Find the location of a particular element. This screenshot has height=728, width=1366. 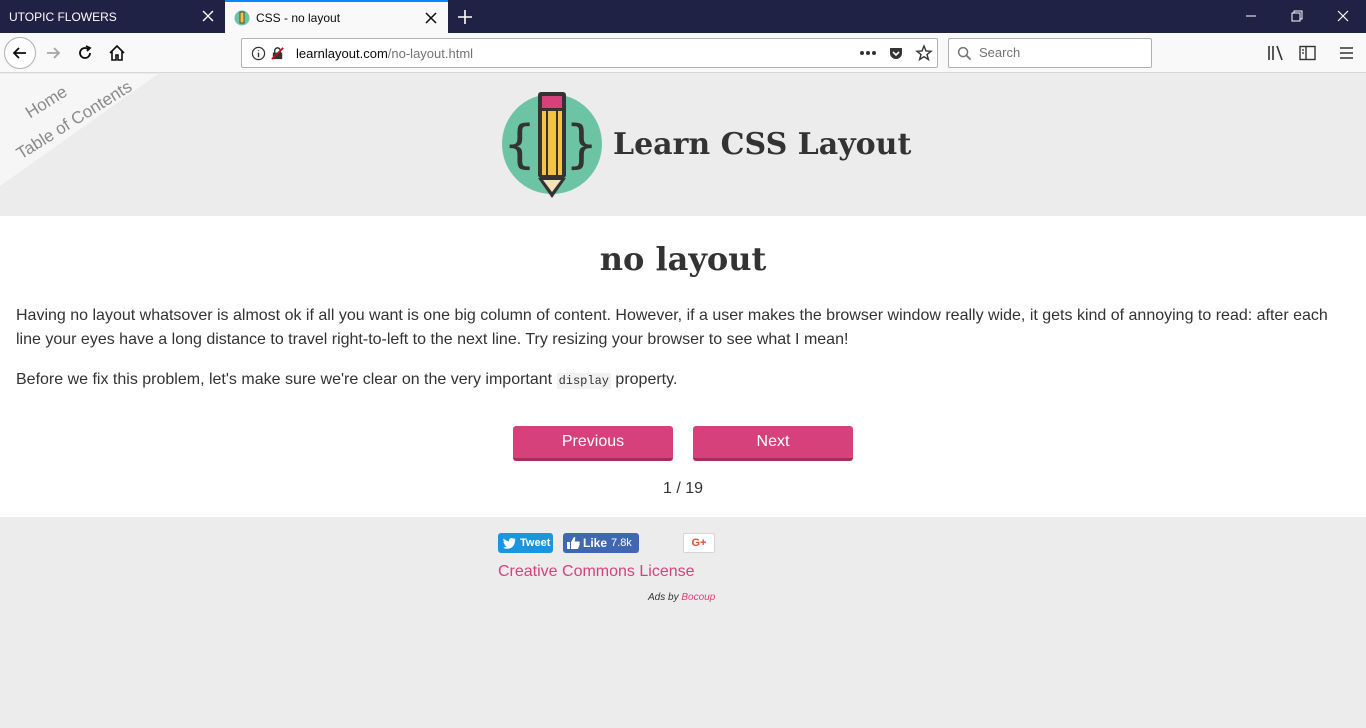

creative-commons-link: Creative Commons License is located at coordinates (596, 572).